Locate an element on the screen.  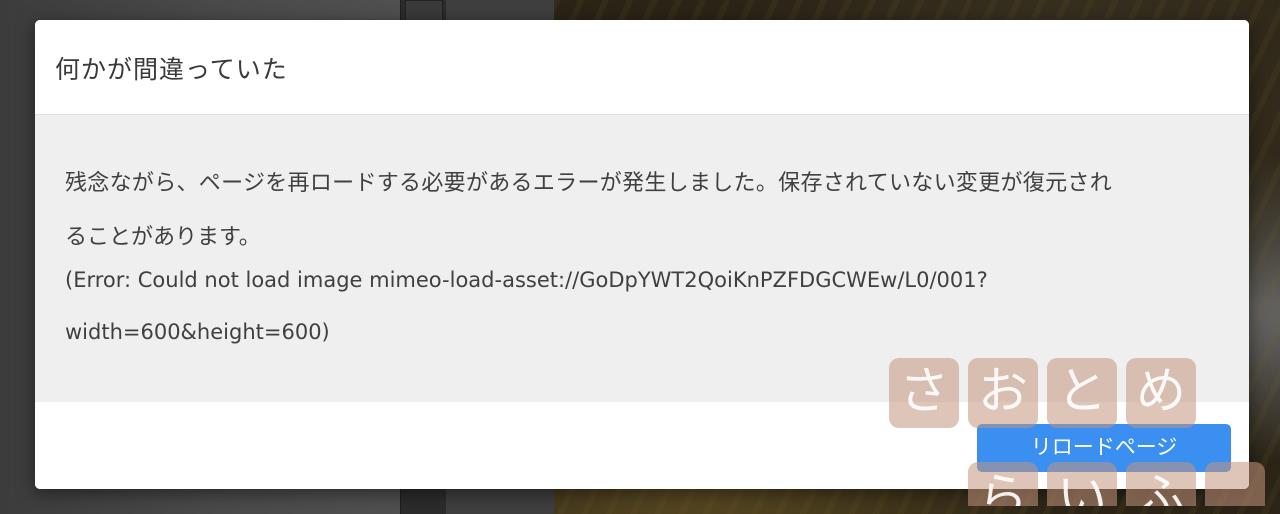
watermark-tile: ふ is located at coordinates (1161, 484).